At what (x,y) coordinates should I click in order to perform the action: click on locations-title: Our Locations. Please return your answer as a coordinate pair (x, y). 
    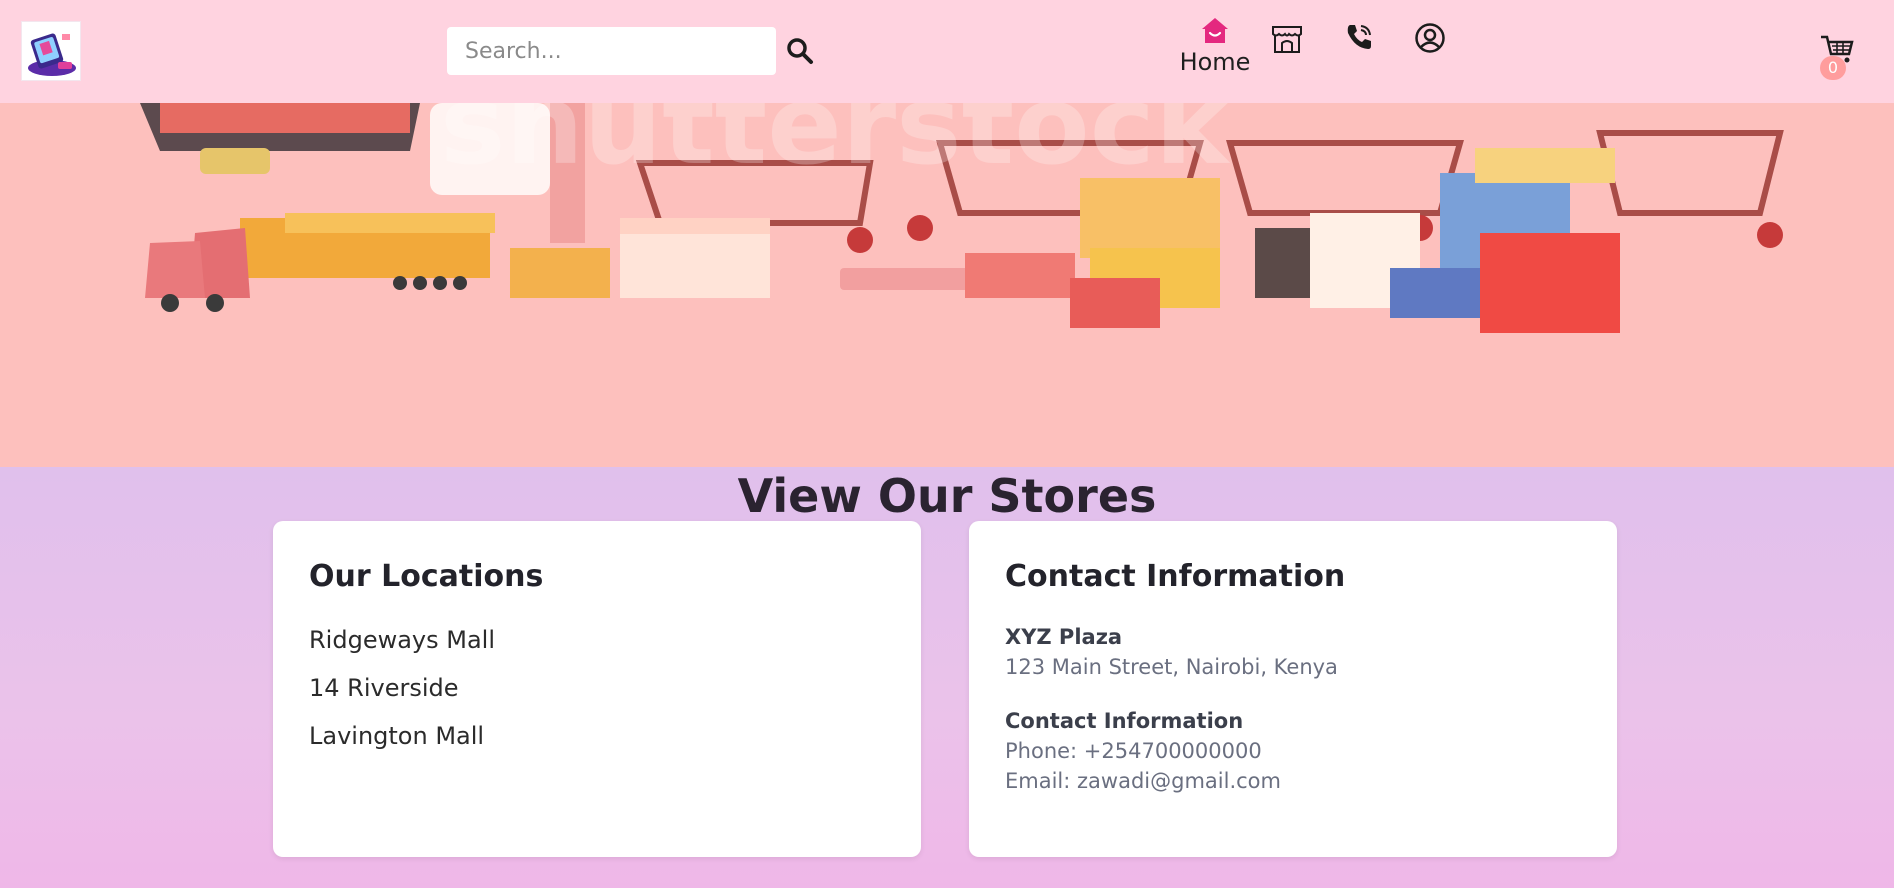
    Looking at the image, I should click on (426, 576).